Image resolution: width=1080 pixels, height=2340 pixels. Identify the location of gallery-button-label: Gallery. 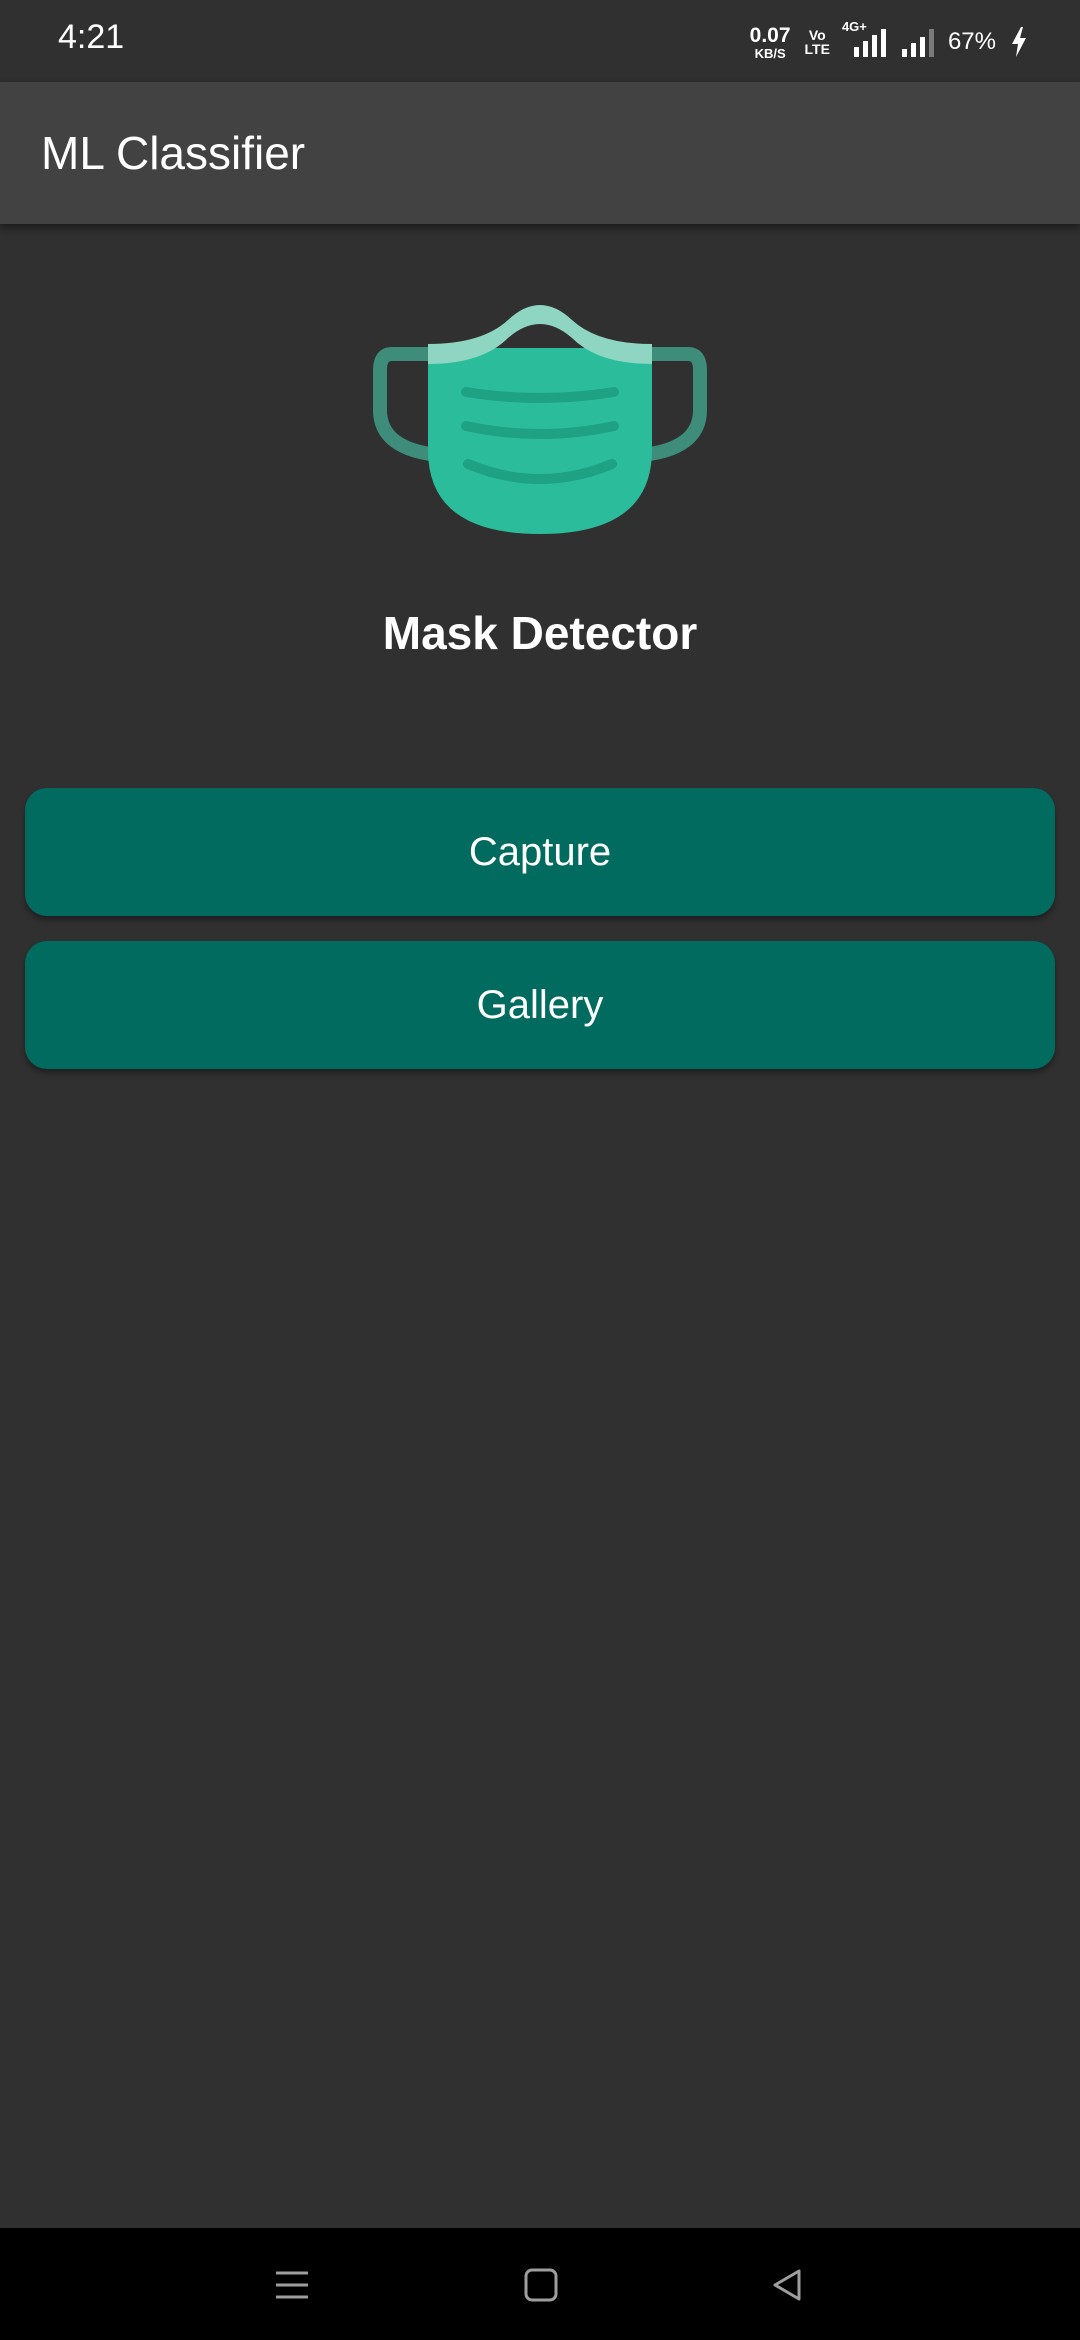
(540, 1004).